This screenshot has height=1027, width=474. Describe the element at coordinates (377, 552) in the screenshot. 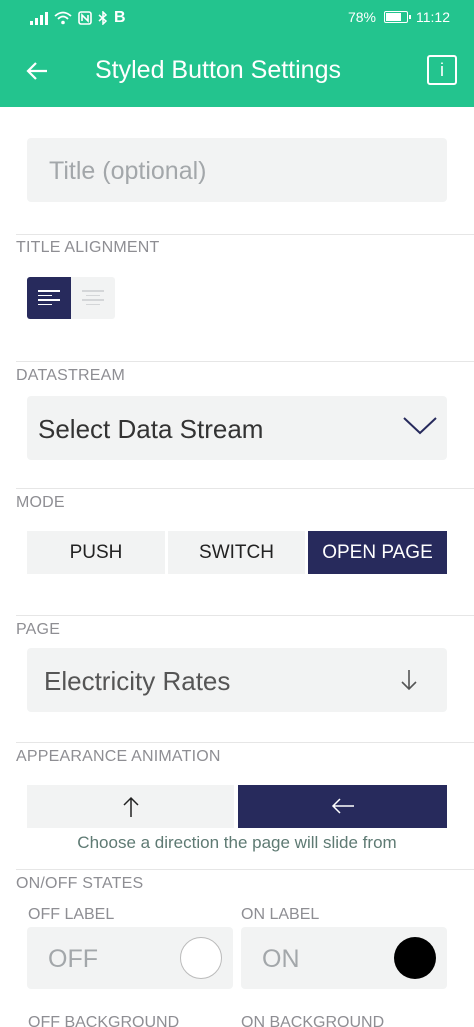

I see `mode-open-page-button: OPEN PAGE` at that location.